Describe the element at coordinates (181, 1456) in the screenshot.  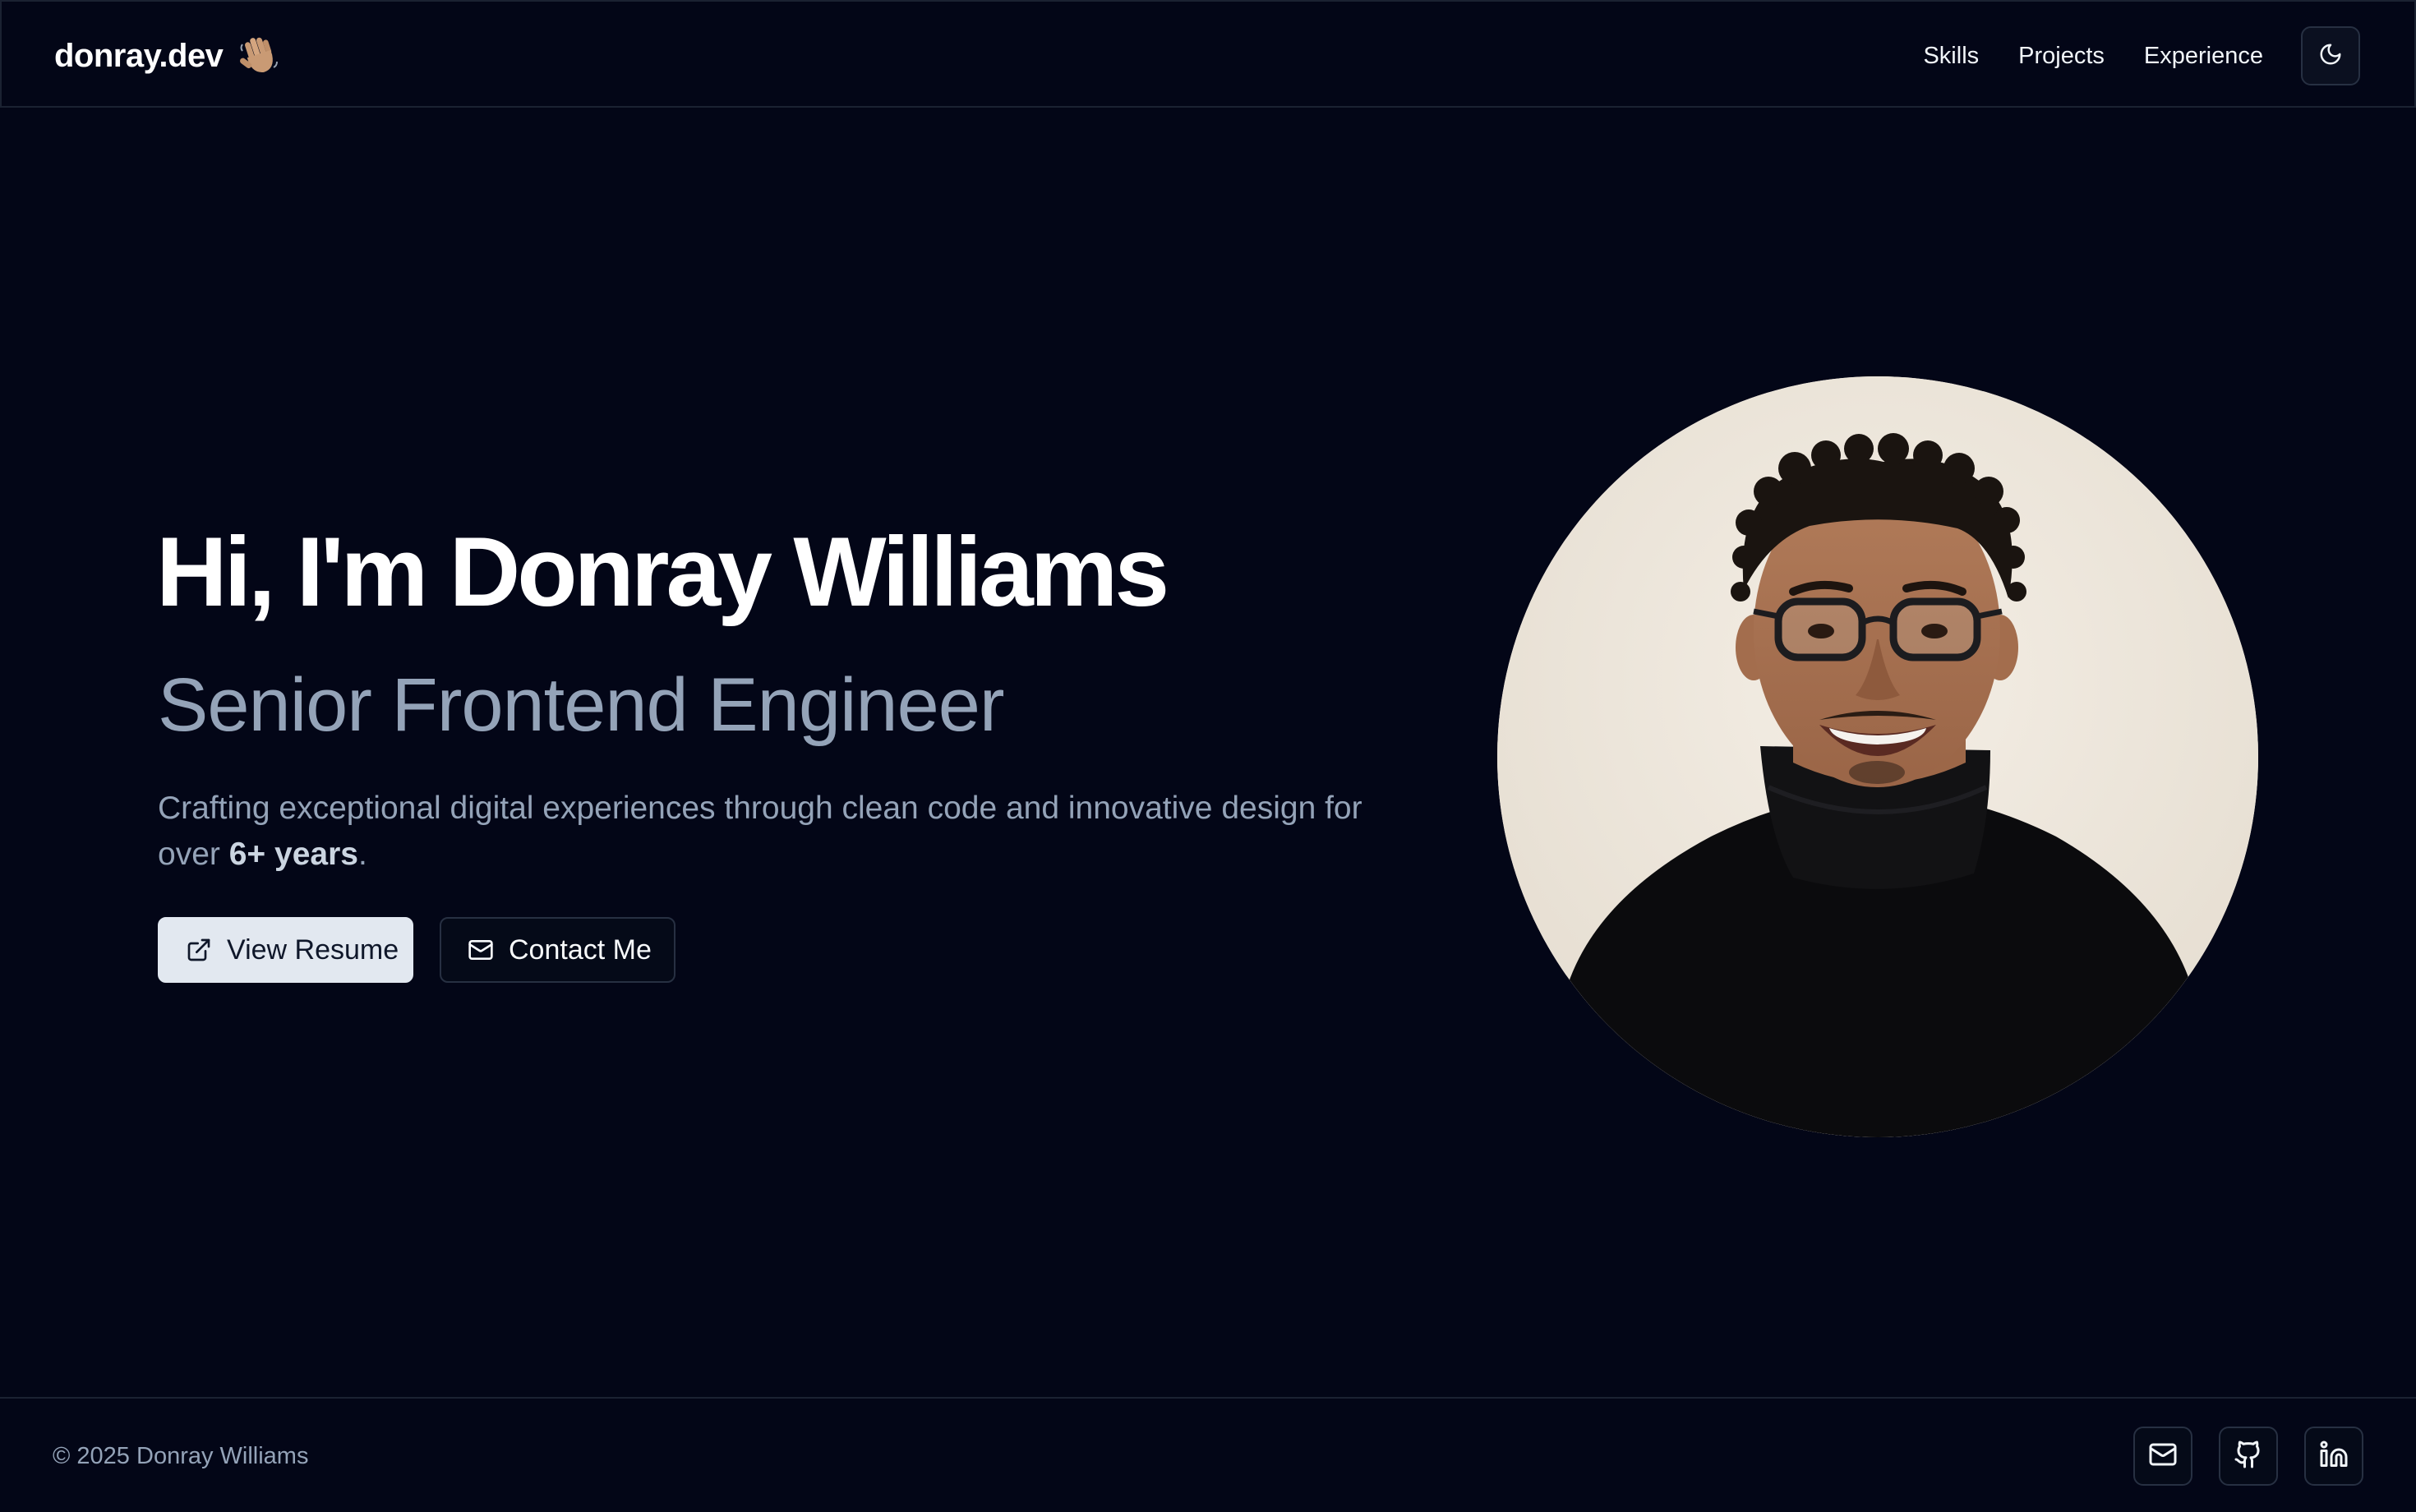
I see `copyright-text: © 2025 Donray Williams` at that location.